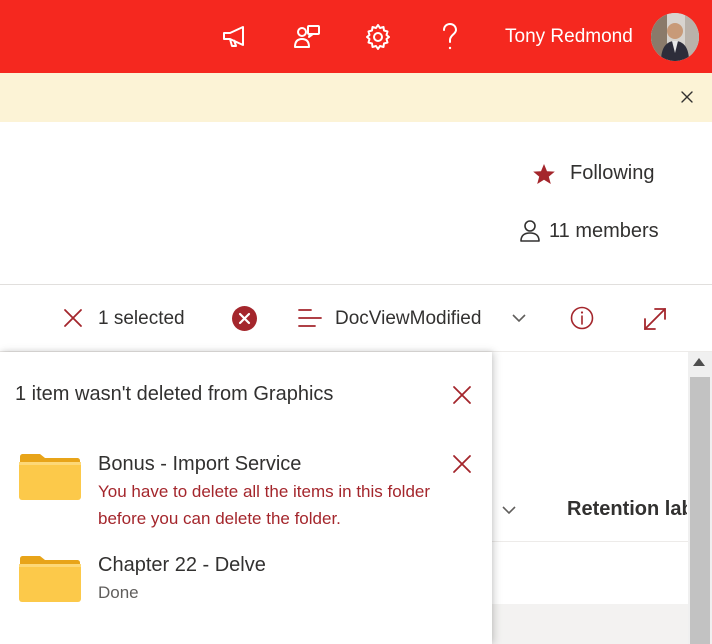  I want to click on user-name: Tony Redmond, so click(569, 37).